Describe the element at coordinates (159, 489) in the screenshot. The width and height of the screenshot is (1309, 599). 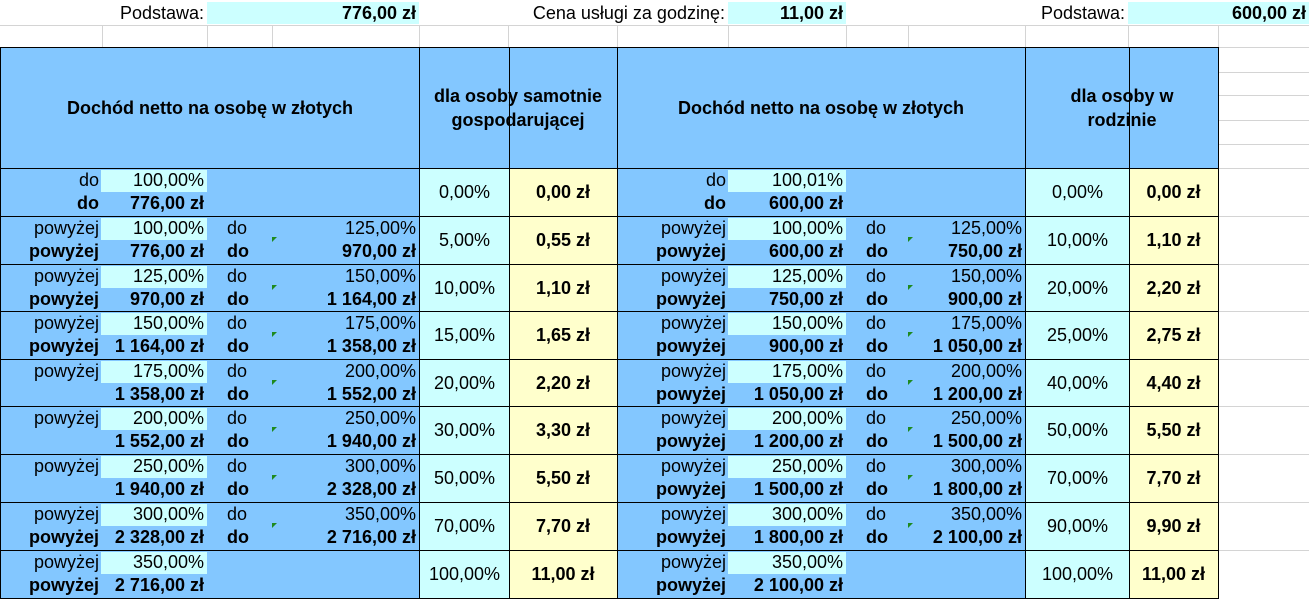
I see `amount-from: 1 940,00 zł` at that location.